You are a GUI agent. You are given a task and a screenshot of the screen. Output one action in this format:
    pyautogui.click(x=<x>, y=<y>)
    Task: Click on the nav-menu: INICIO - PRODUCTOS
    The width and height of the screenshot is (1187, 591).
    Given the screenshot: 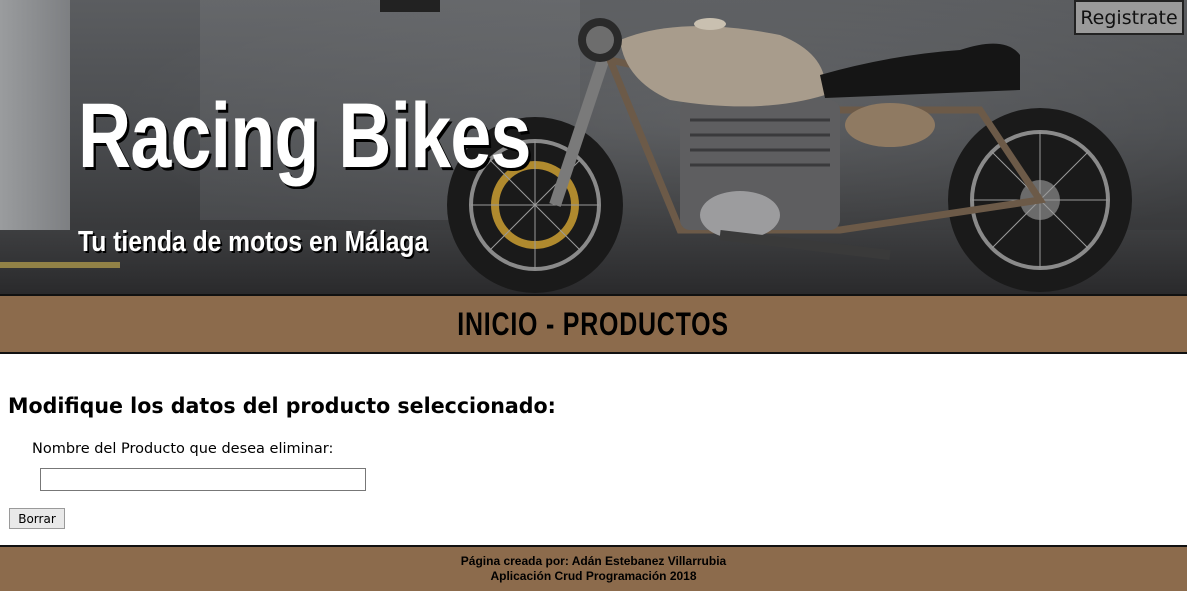 What is the action you would take?
    pyautogui.click(x=594, y=324)
    